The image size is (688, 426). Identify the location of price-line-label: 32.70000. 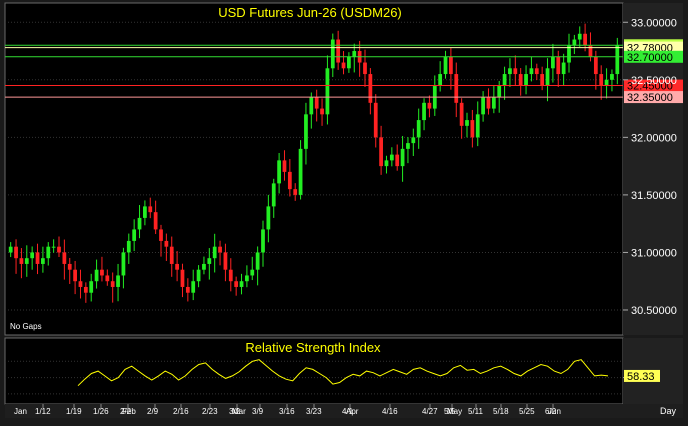
(650, 58).